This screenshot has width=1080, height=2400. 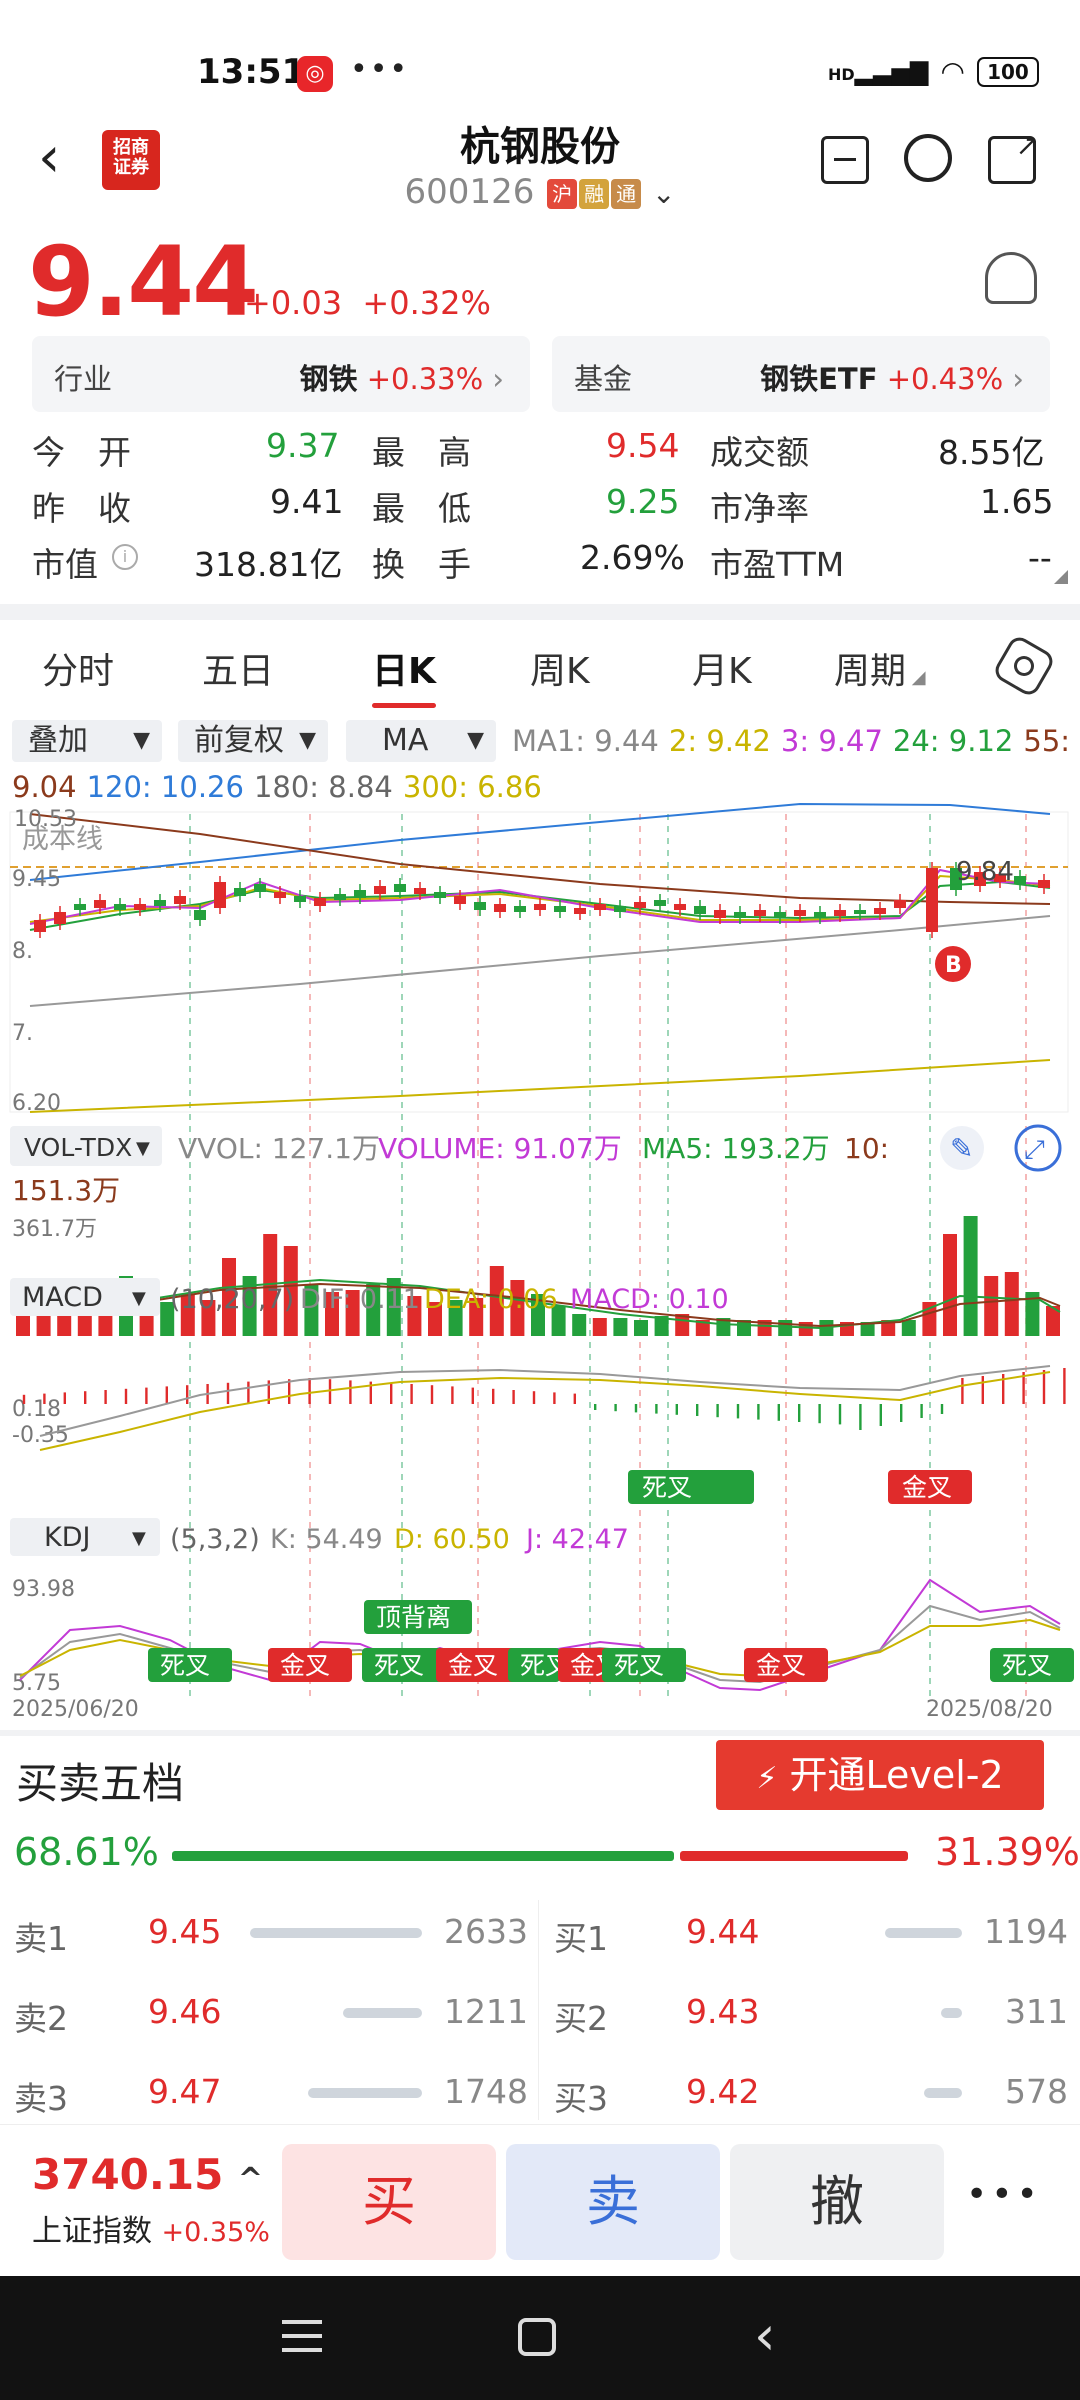 I want to click on kdj-signal-badges: 死叉 金叉 死叉 金叉 死叉 金叉死叉 金叉 死叉, so click(x=611, y=1665).